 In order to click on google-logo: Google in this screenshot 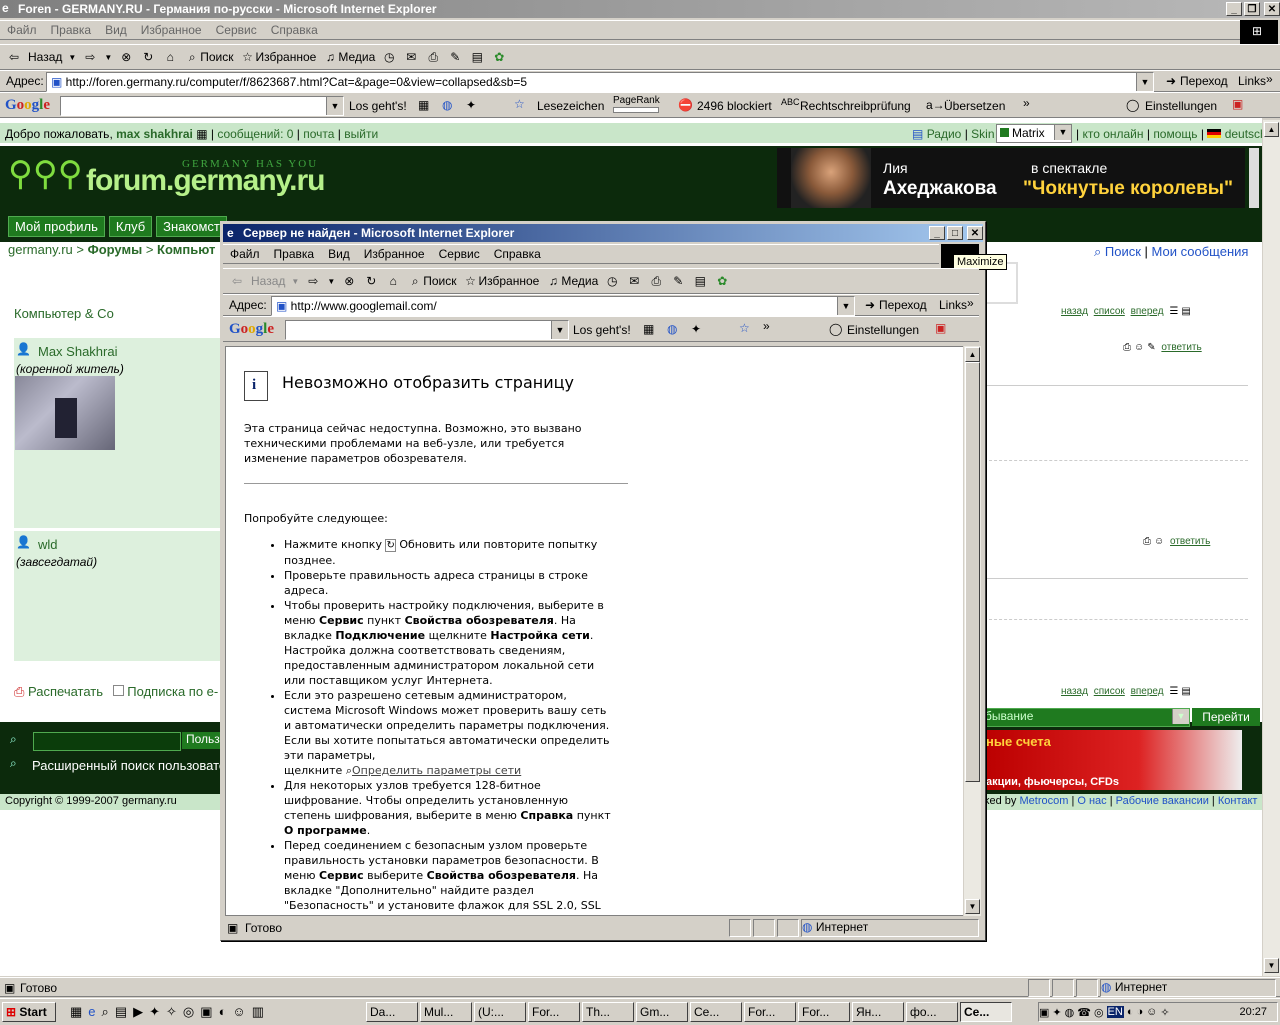, I will do `click(251, 329)`.